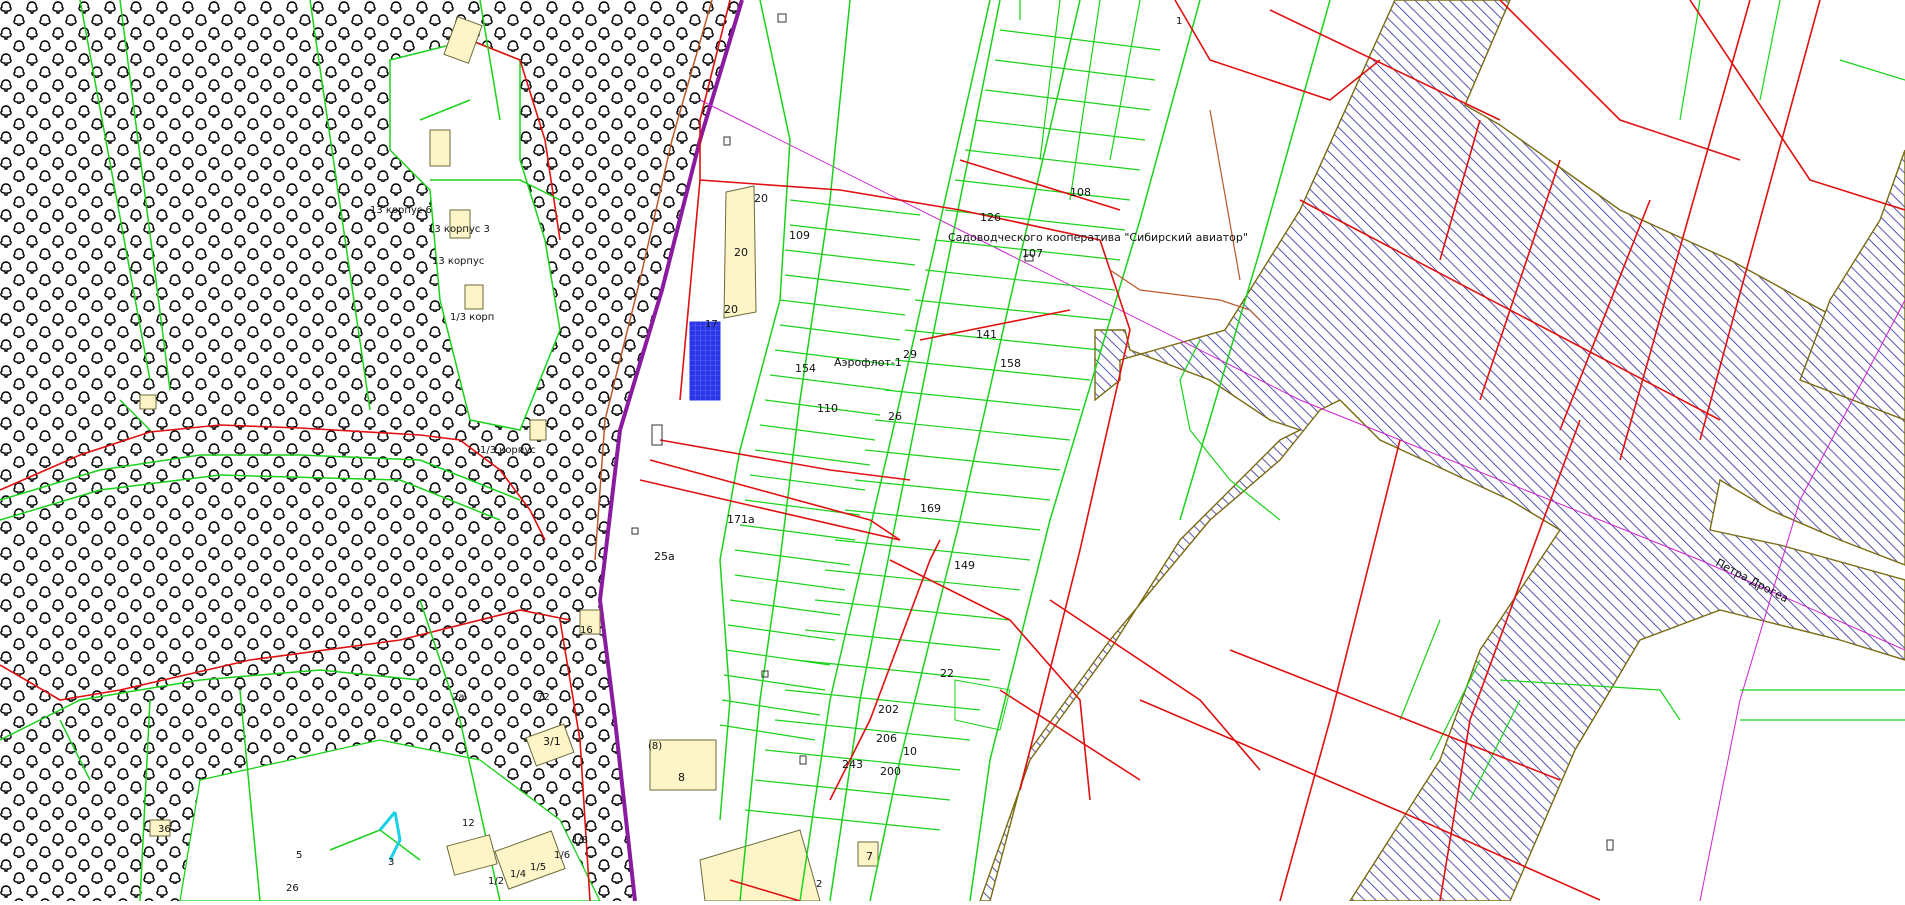  Describe the element at coordinates (711, 324) in the screenshot. I see `label-n17: 17` at that location.